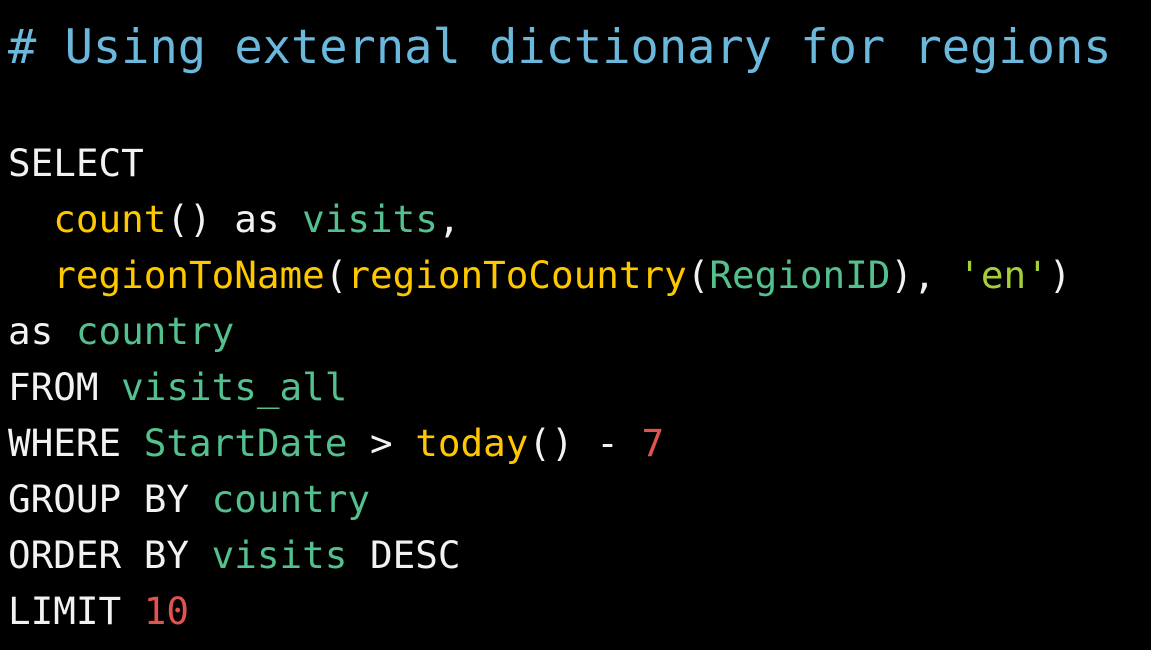 The height and width of the screenshot is (650, 1151). What do you see at coordinates (449, 219) in the screenshot?
I see `comma: ,` at bounding box center [449, 219].